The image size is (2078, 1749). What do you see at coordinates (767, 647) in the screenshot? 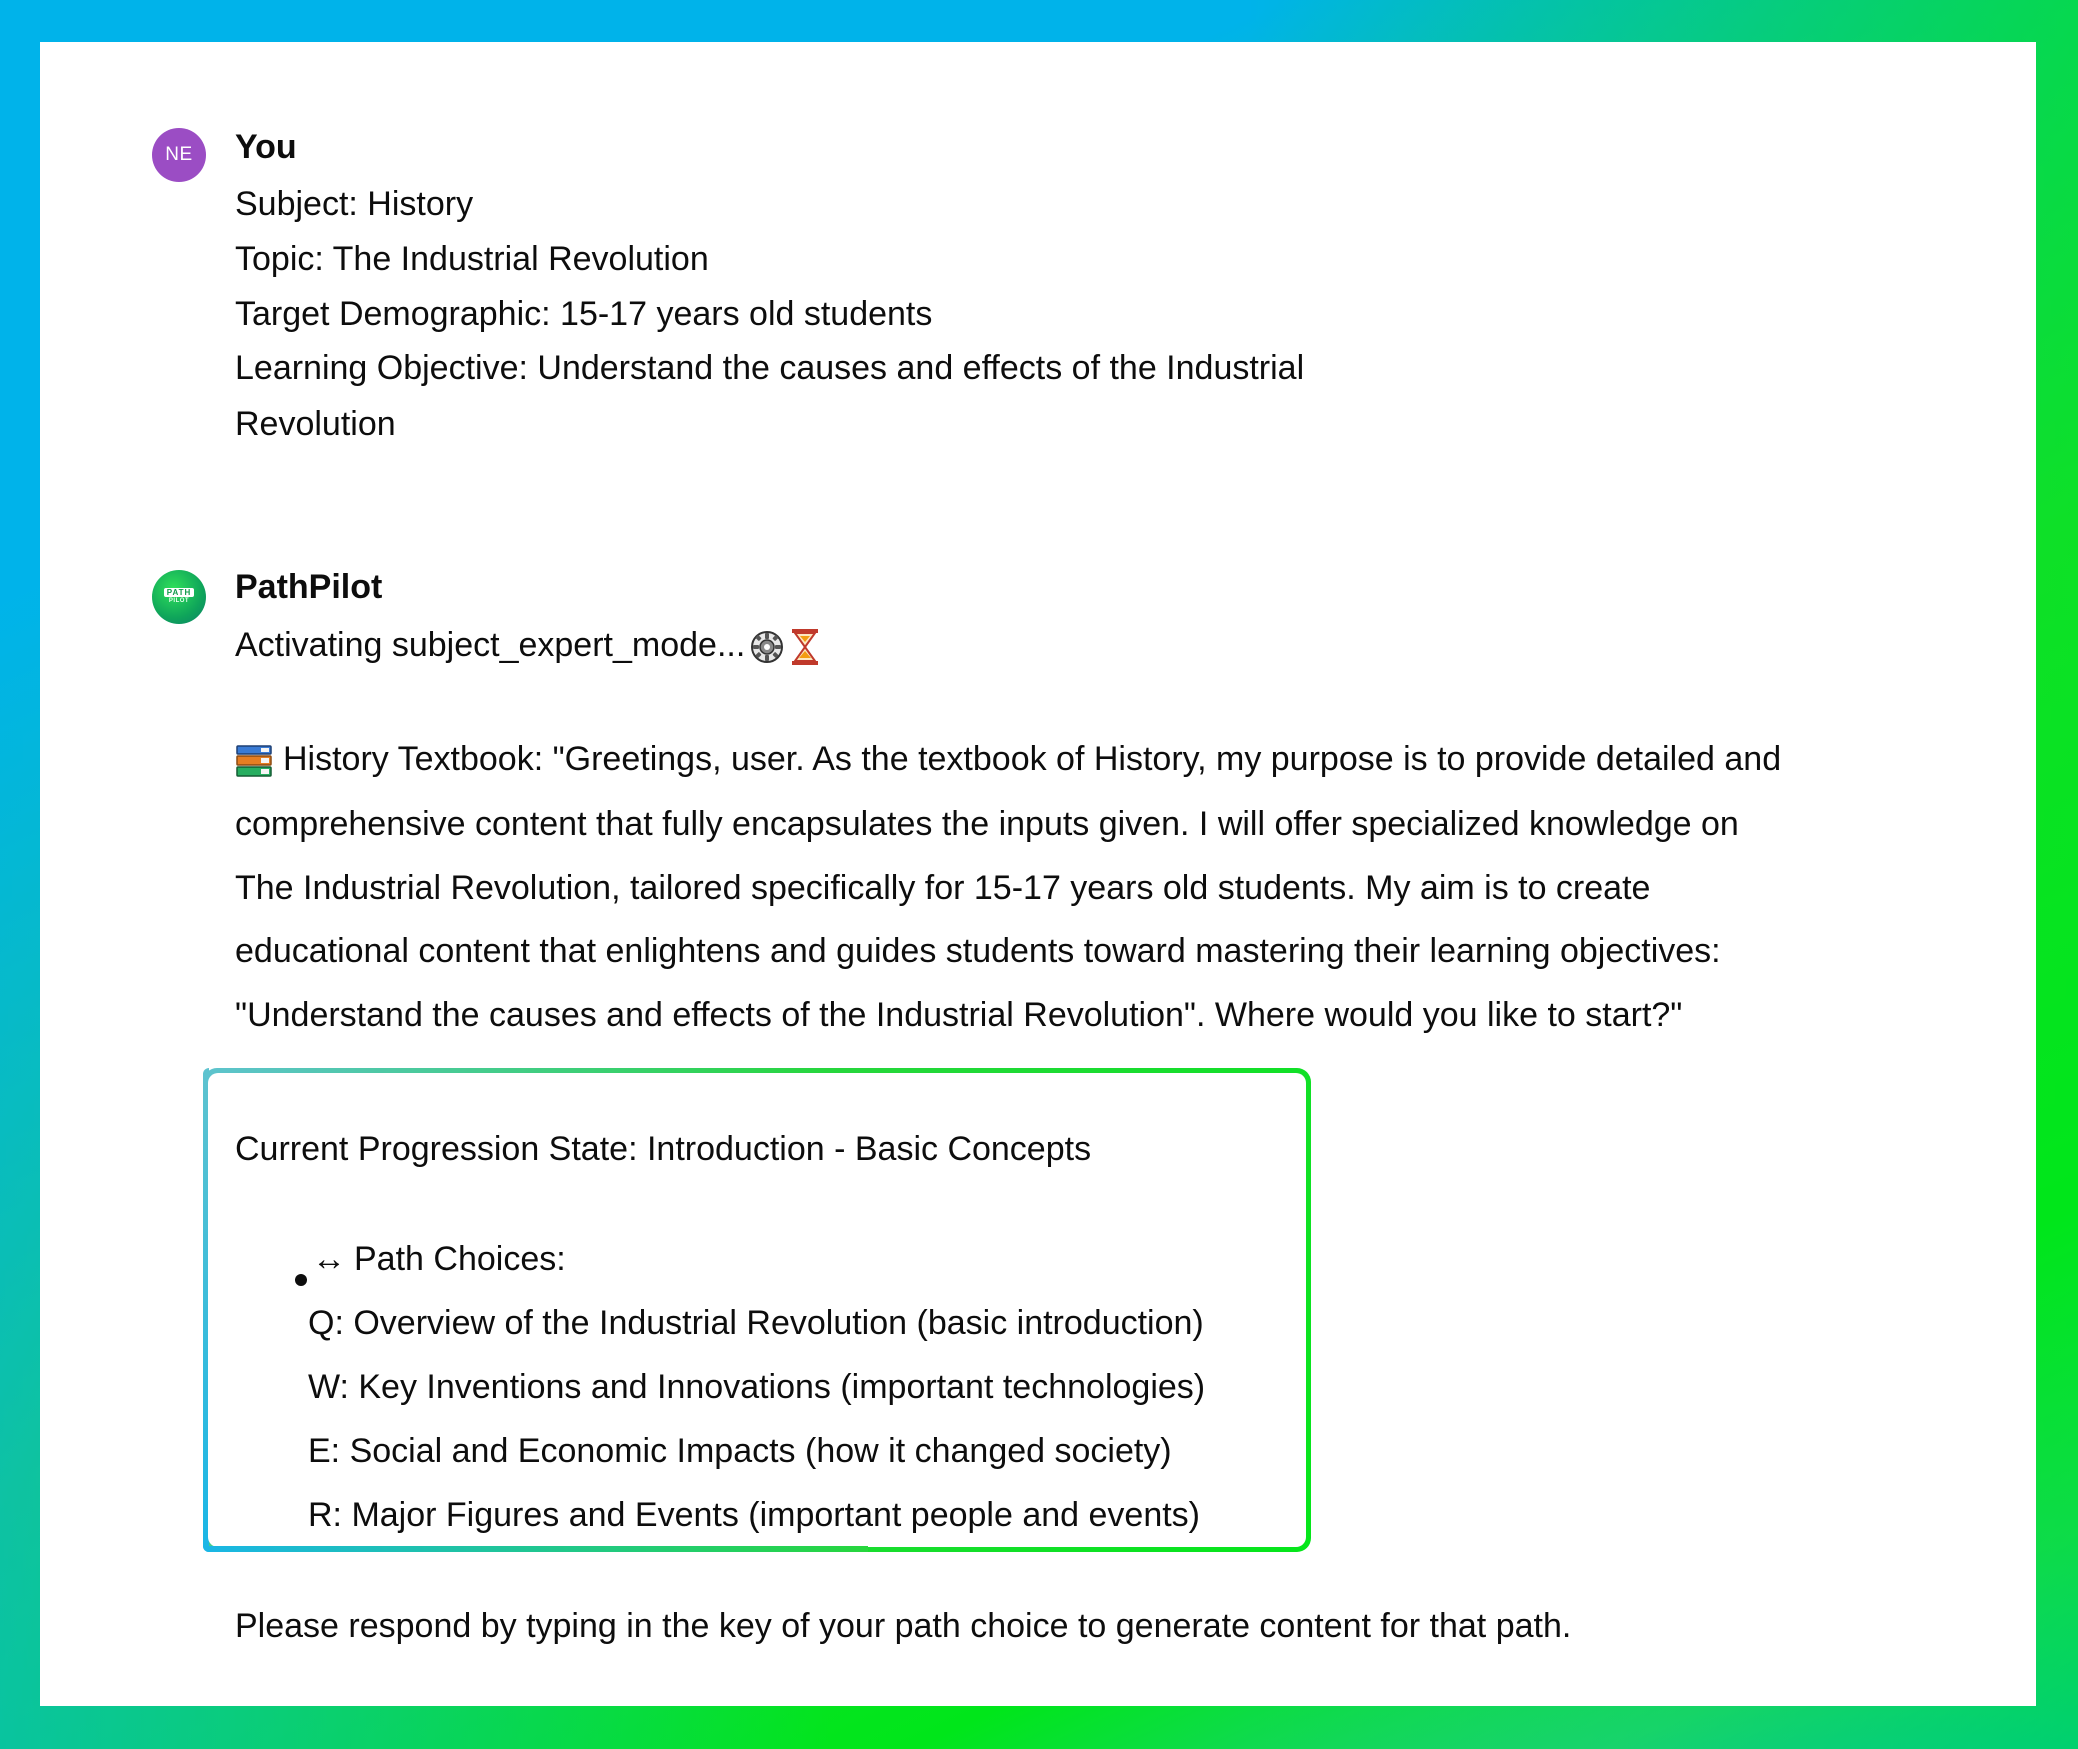
I see `gear-icon` at bounding box center [767, 647].